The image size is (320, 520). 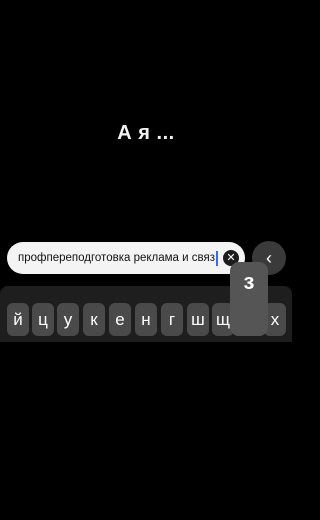 I want to click on key-popup-з: з, so click(x=249, y=299).